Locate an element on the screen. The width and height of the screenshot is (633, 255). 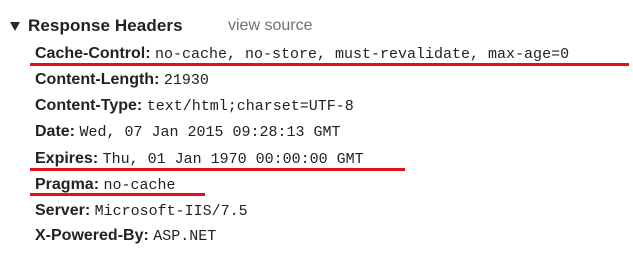
header-key: Server: is located at coordinates (65, 210).